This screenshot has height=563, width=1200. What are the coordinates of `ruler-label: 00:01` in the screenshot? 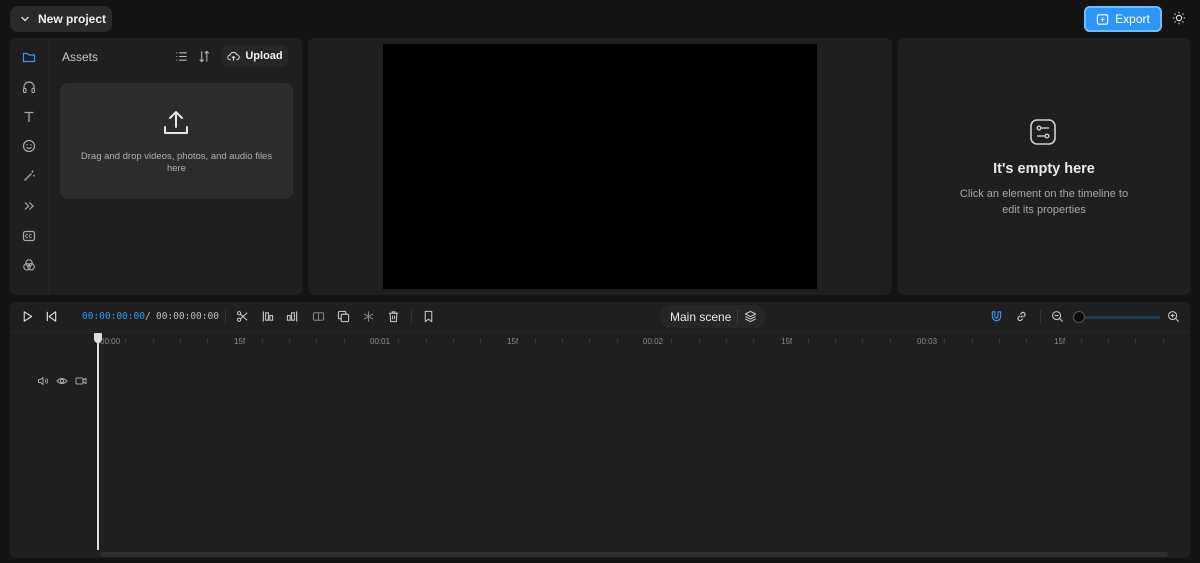 It's located at (380, 341).